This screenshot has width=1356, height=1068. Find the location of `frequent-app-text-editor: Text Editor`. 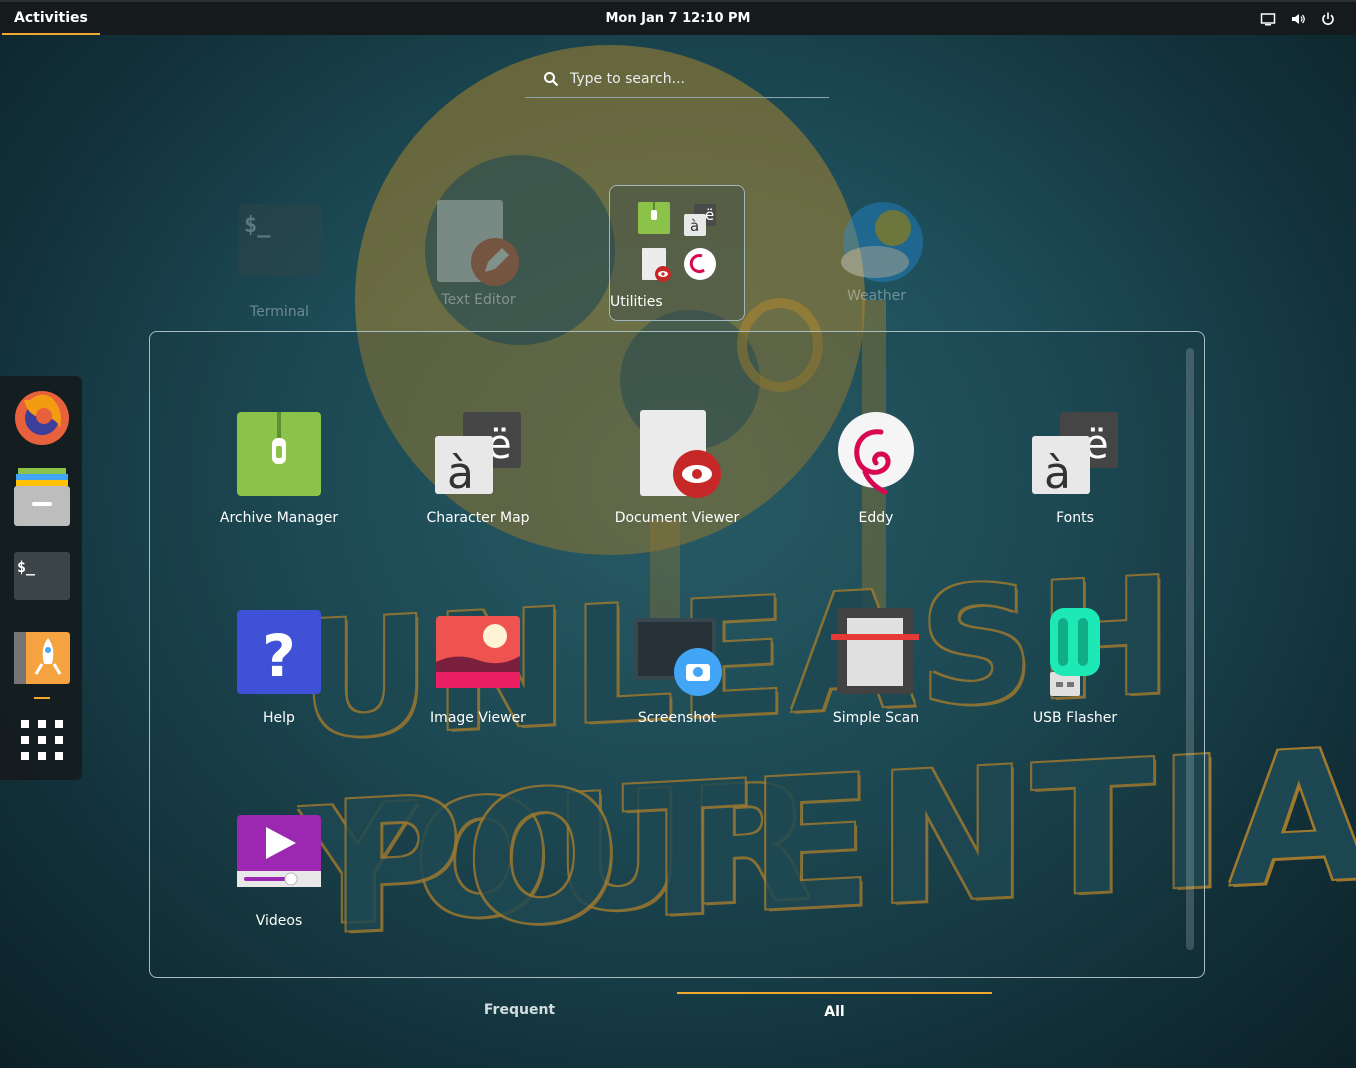

frequent-app-text-editor: Text Editor is located at coordinates (478, 253).